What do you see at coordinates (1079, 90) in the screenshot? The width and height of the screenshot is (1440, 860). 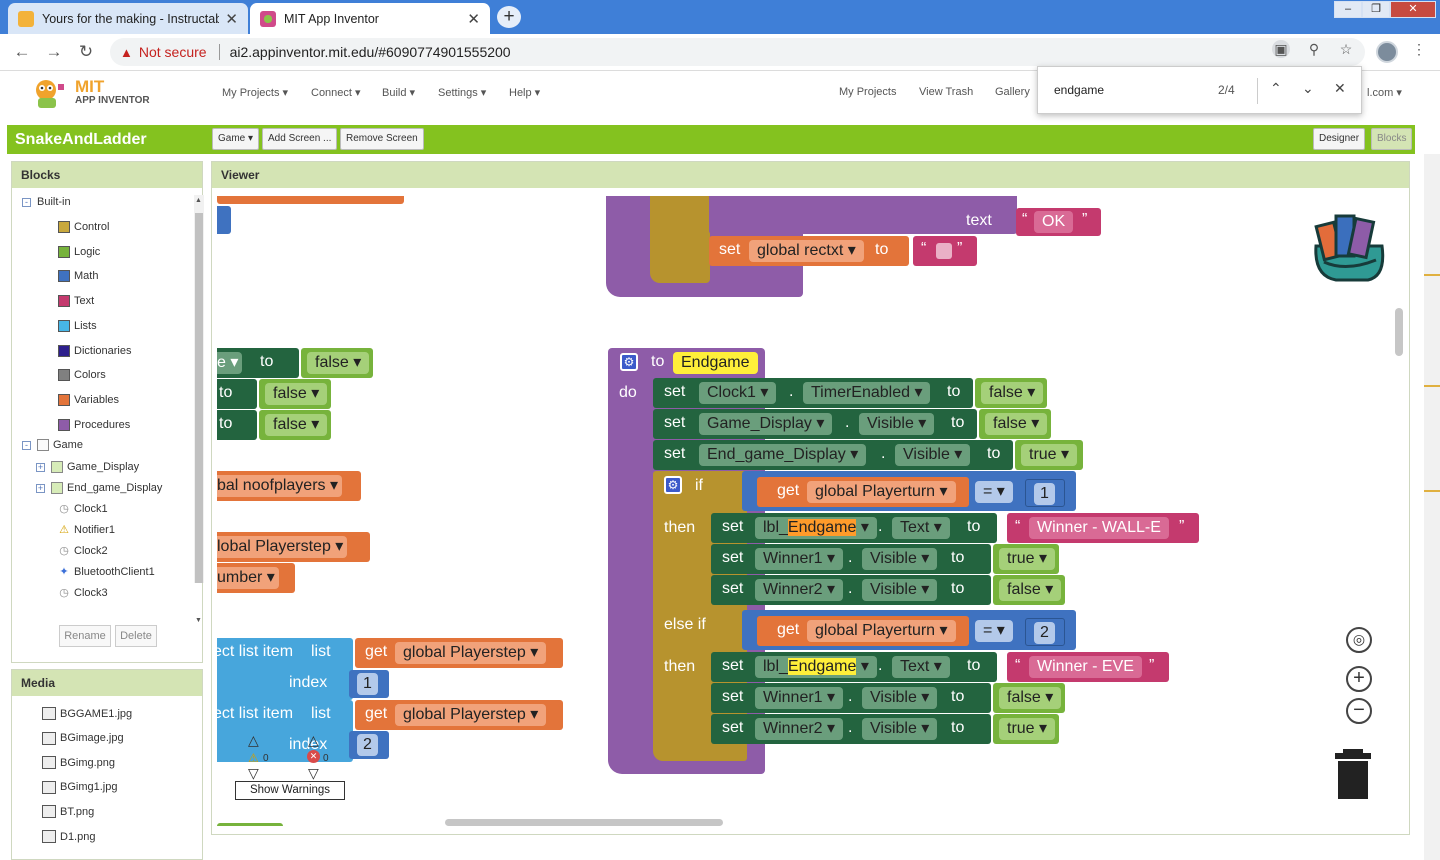 I see `find-query-input: endgame` at bounding box center [1079, 90].